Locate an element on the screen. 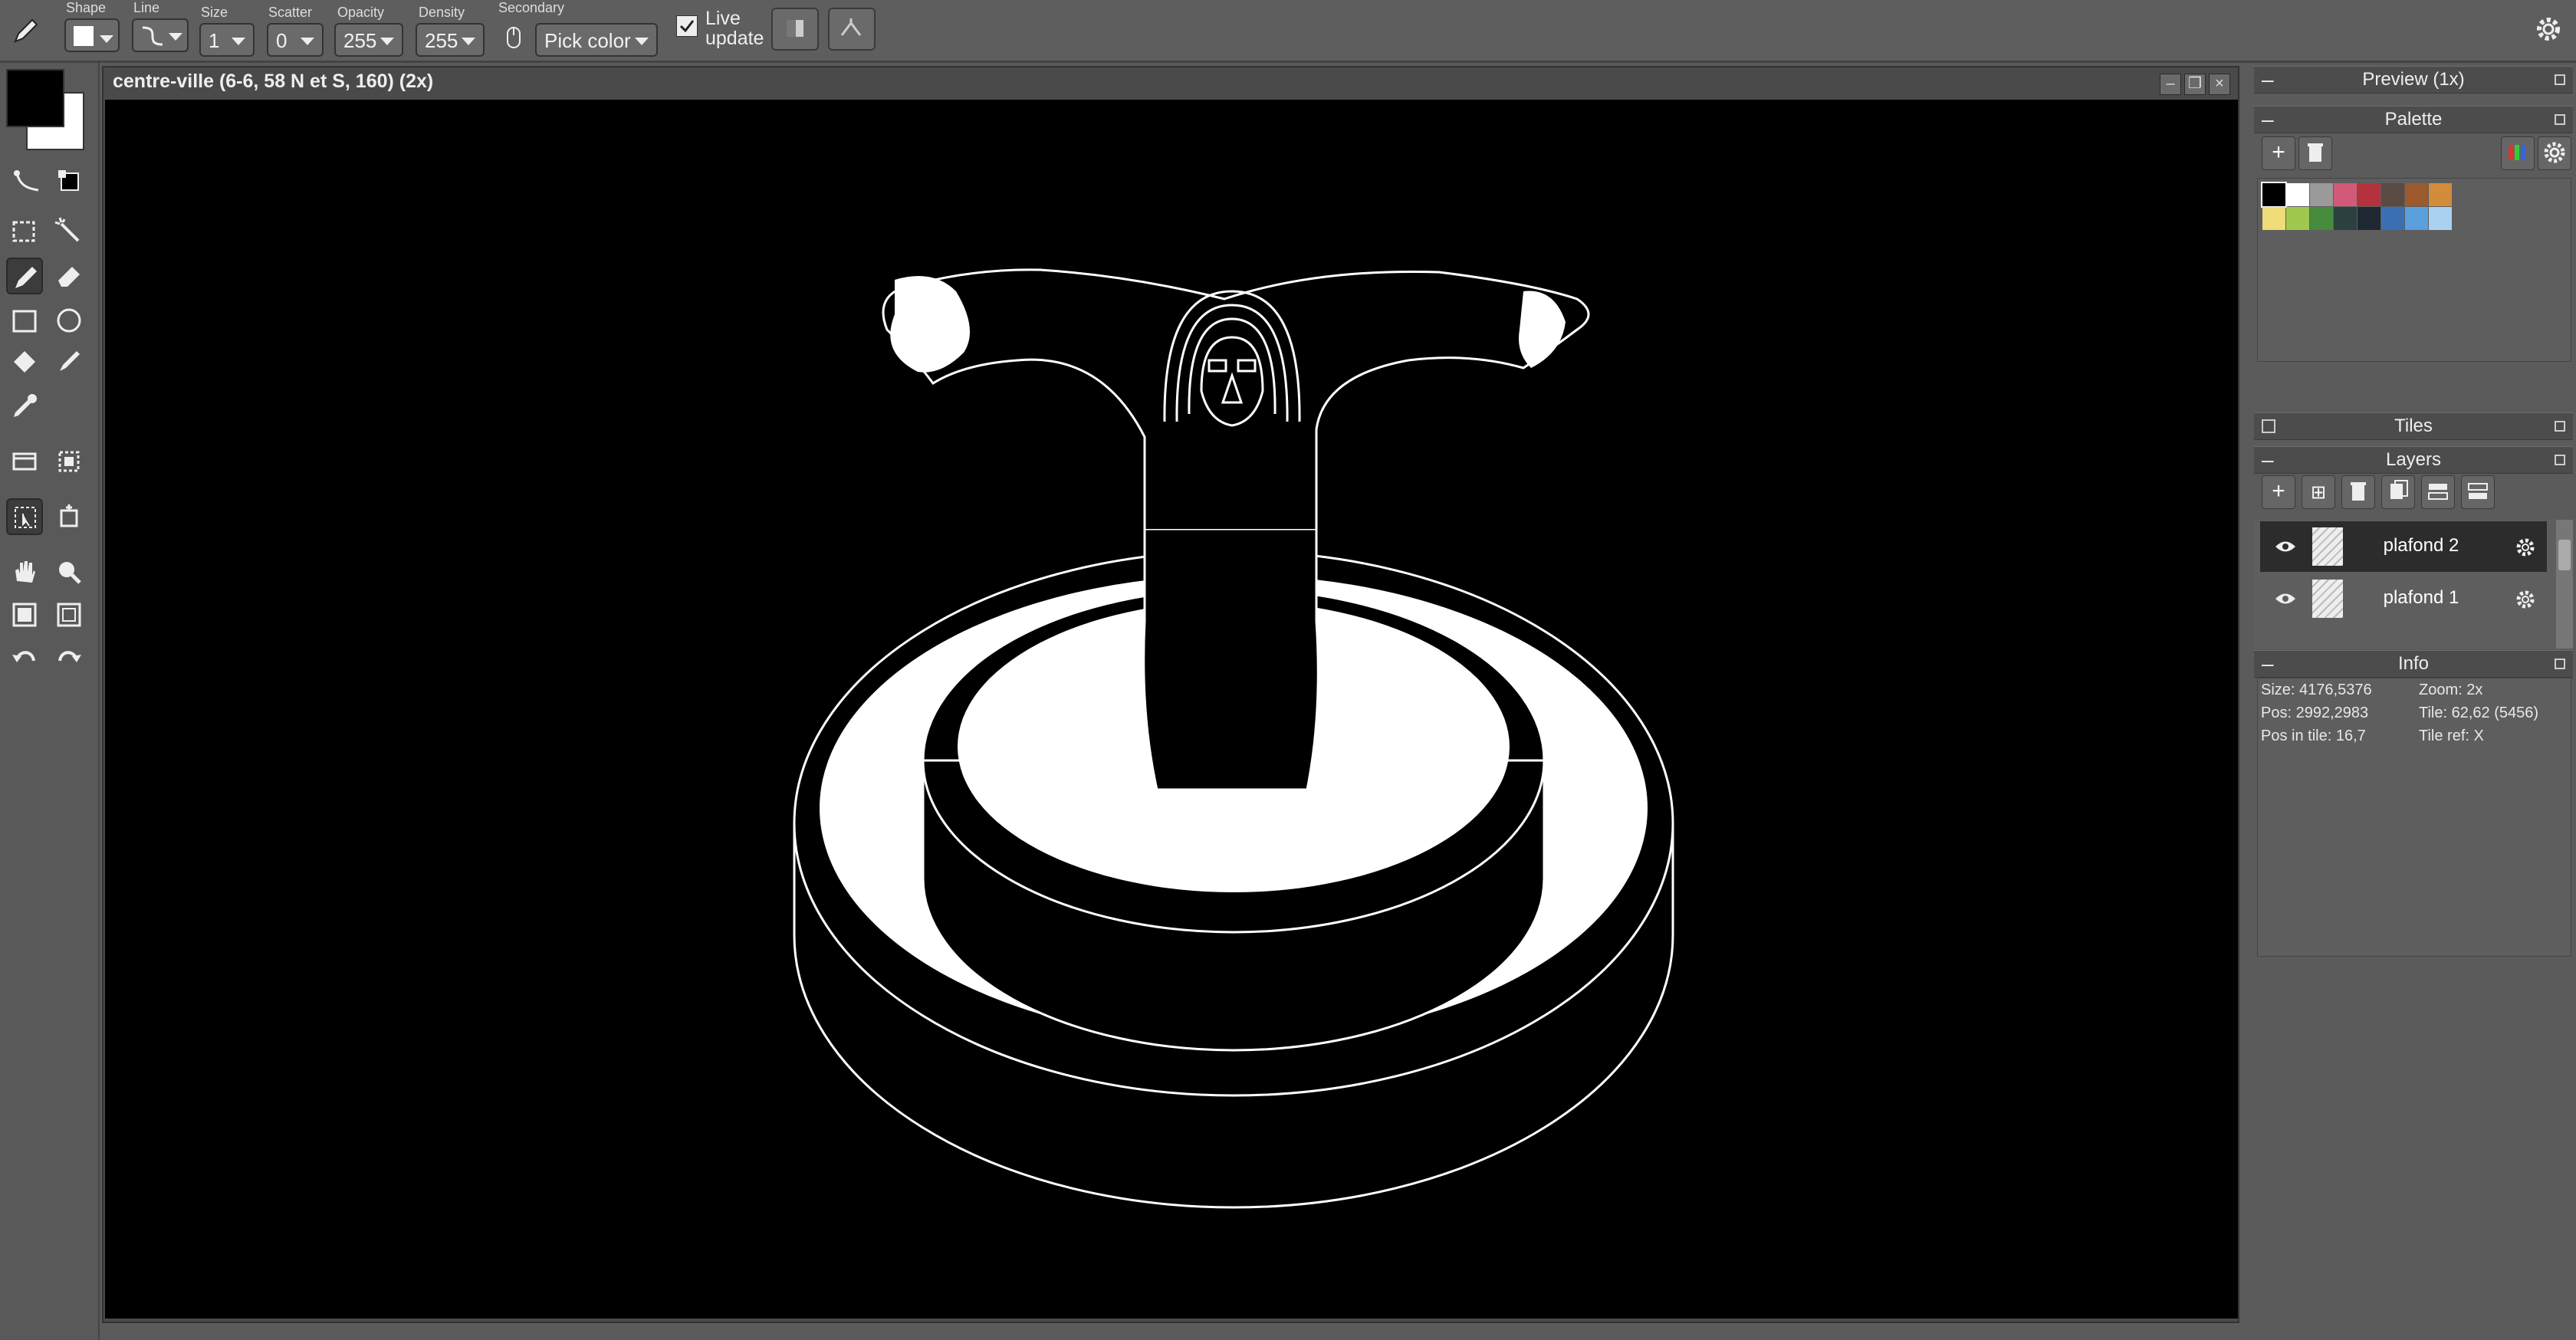  pillar is located at coordinates (1230, 659).